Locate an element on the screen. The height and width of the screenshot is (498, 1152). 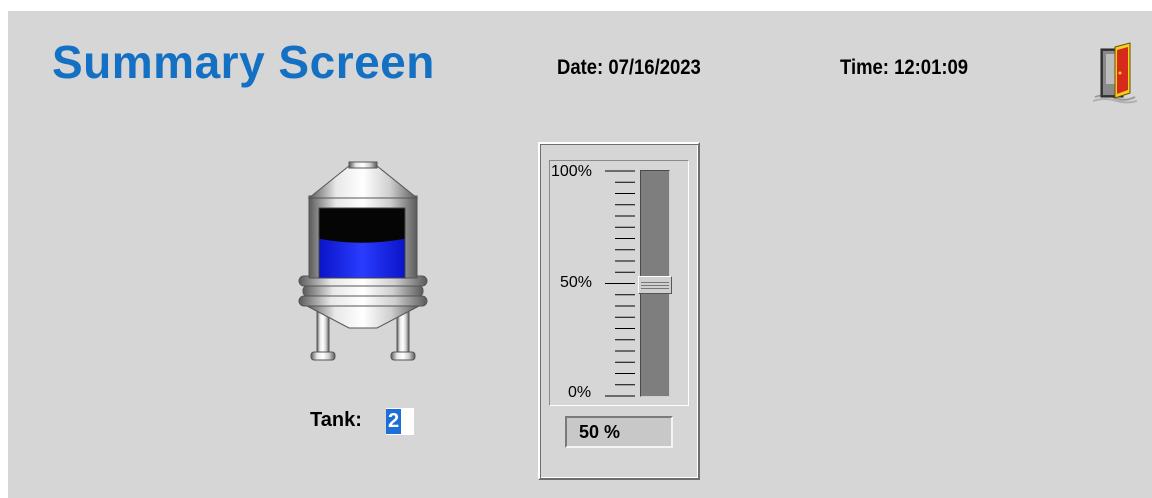
exit-door-icon is located at coordinates (1115, 73).